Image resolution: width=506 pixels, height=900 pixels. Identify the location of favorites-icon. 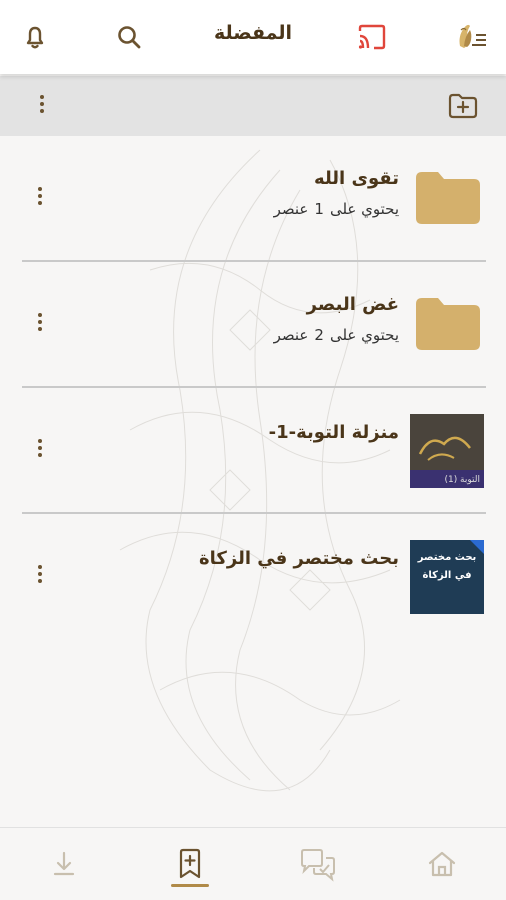
(190, 864).